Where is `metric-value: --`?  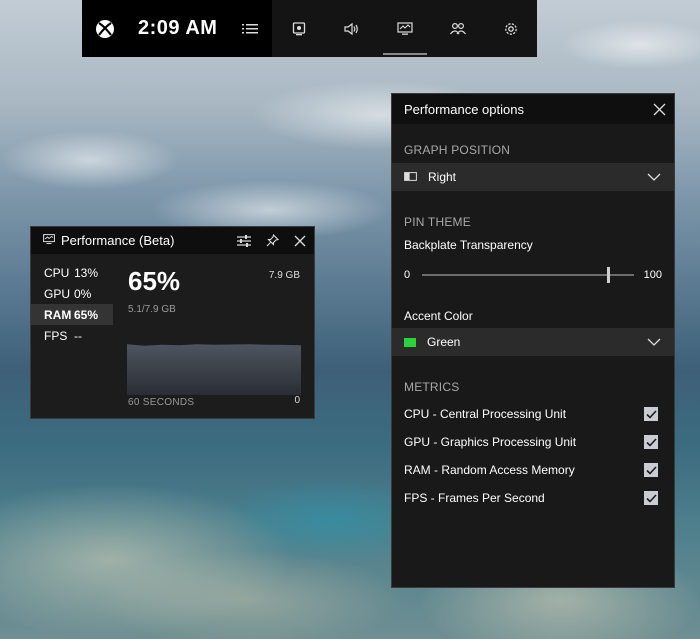
metric-value: -- is located at coordinates (78, 335).